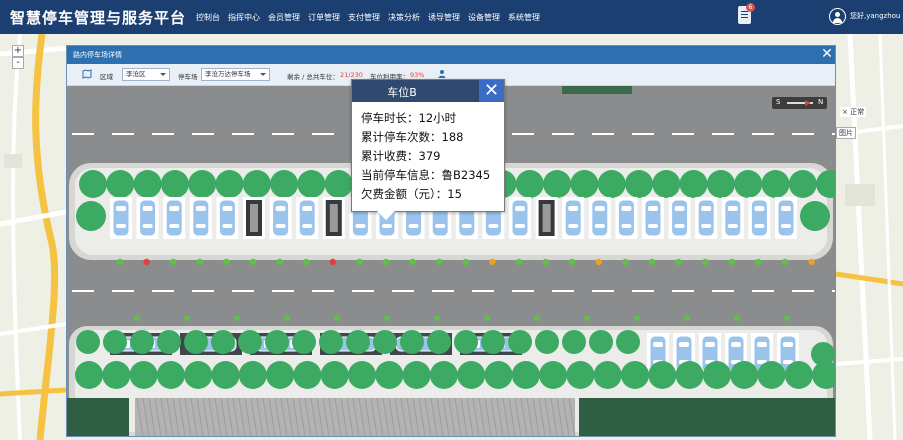 The height and width of the screenshot is (440, 903). Describe the element at coordinates (778, 102) in the screenshot. I see `compass-south: S` at that location.